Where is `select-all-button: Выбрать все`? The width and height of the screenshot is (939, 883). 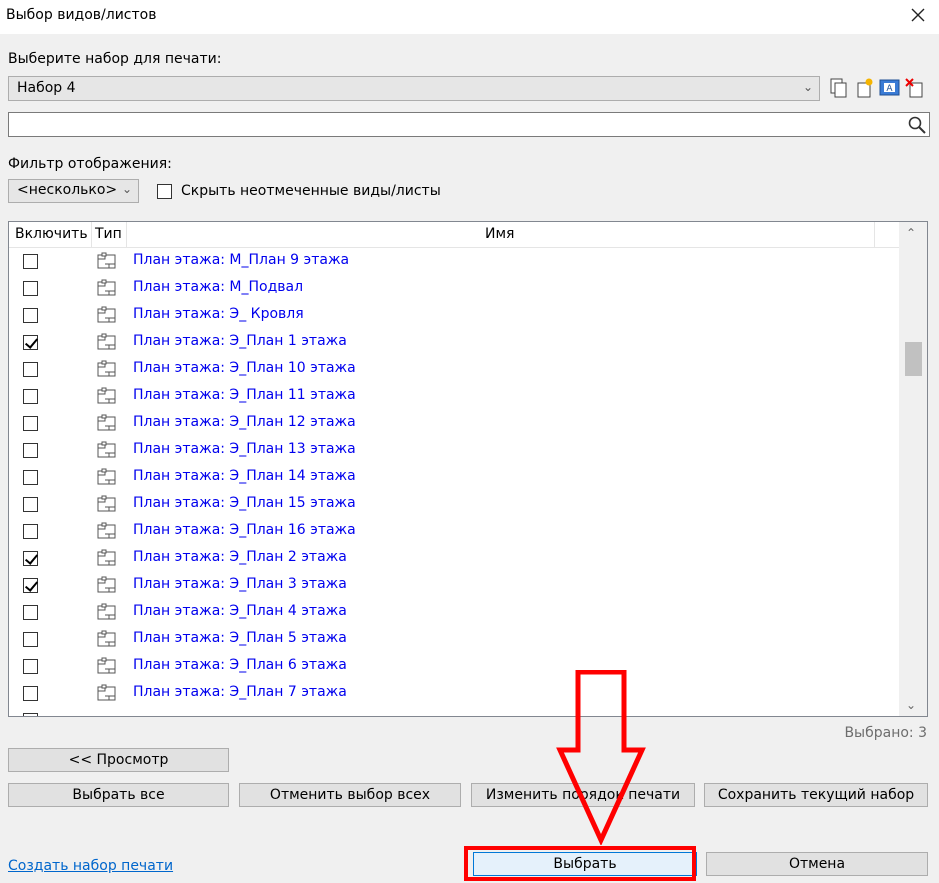 select-all-button: Выбрать все is located at coordinates (118, 795).